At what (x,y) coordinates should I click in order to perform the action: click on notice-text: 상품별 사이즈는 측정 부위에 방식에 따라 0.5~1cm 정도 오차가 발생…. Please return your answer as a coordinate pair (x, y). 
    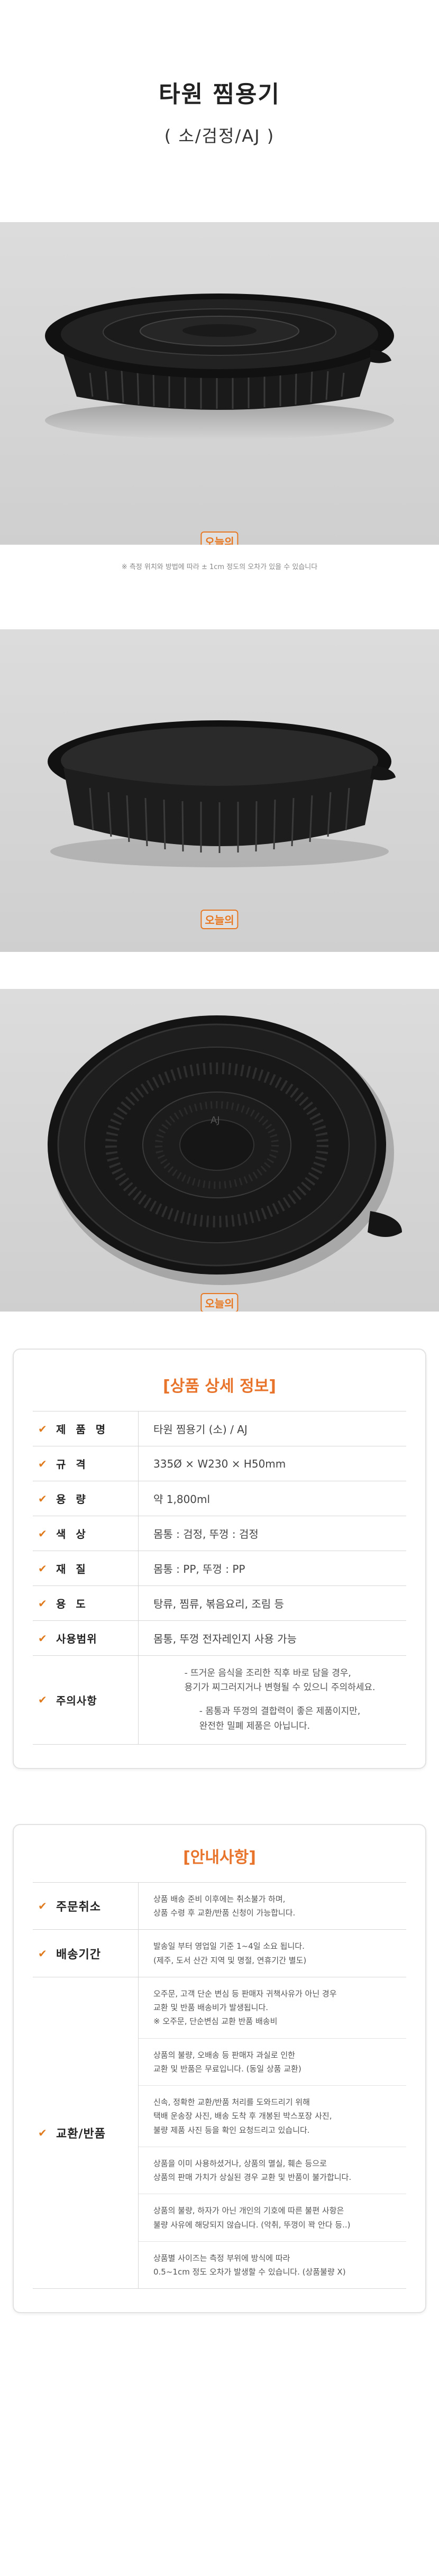
    Looking at the image, I should click on (273, 2265).